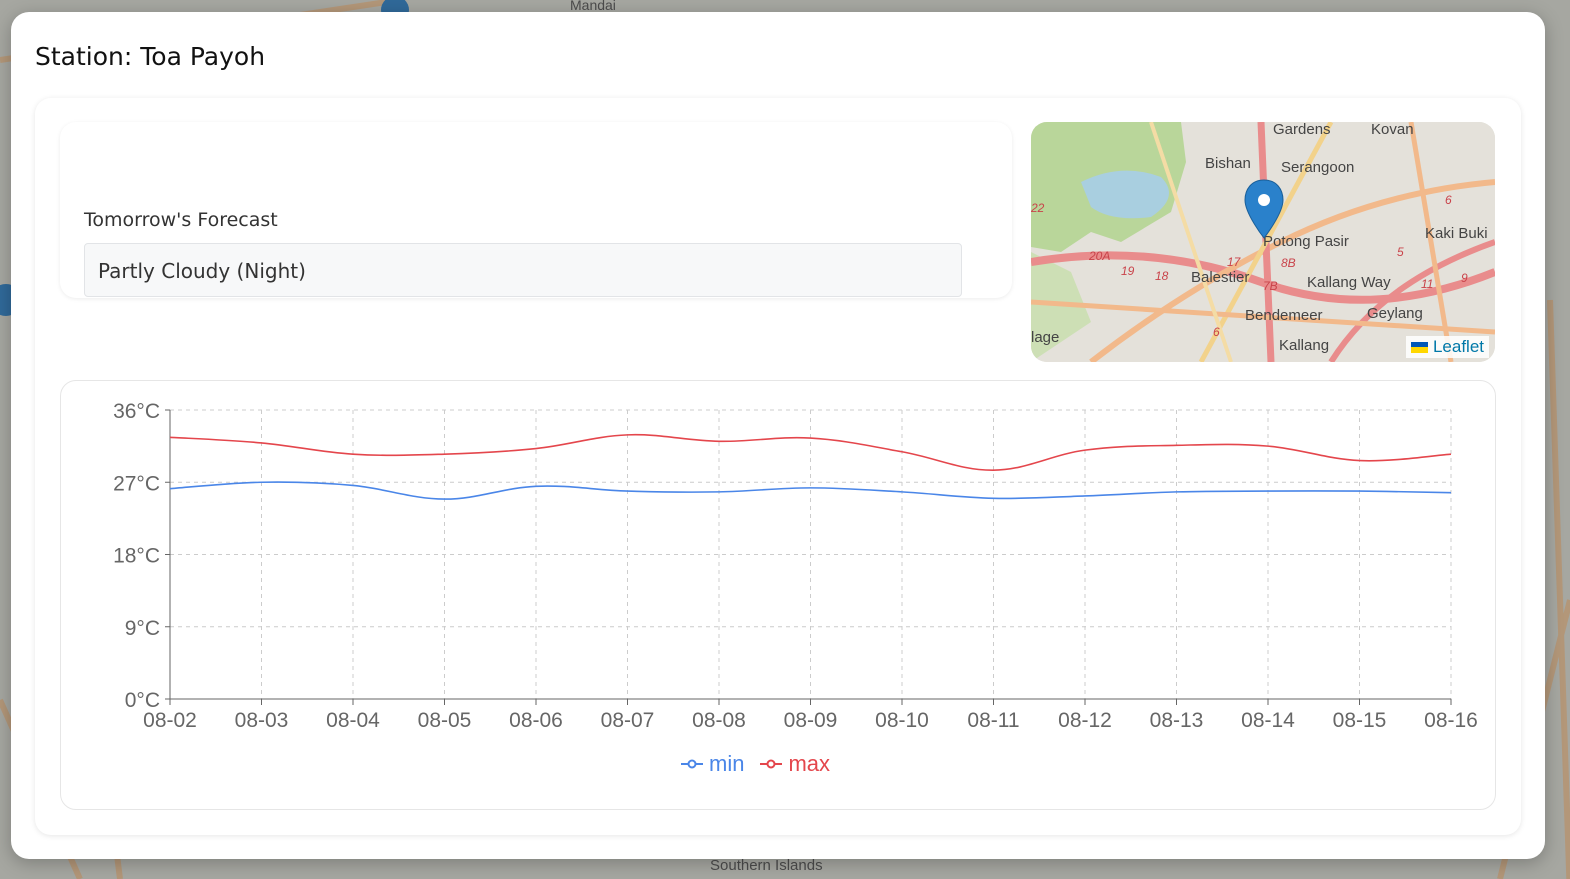 The width and height of the screenshot is (1570, 879). I want to click on x-tick-label: 08-04, so click(353, 720).